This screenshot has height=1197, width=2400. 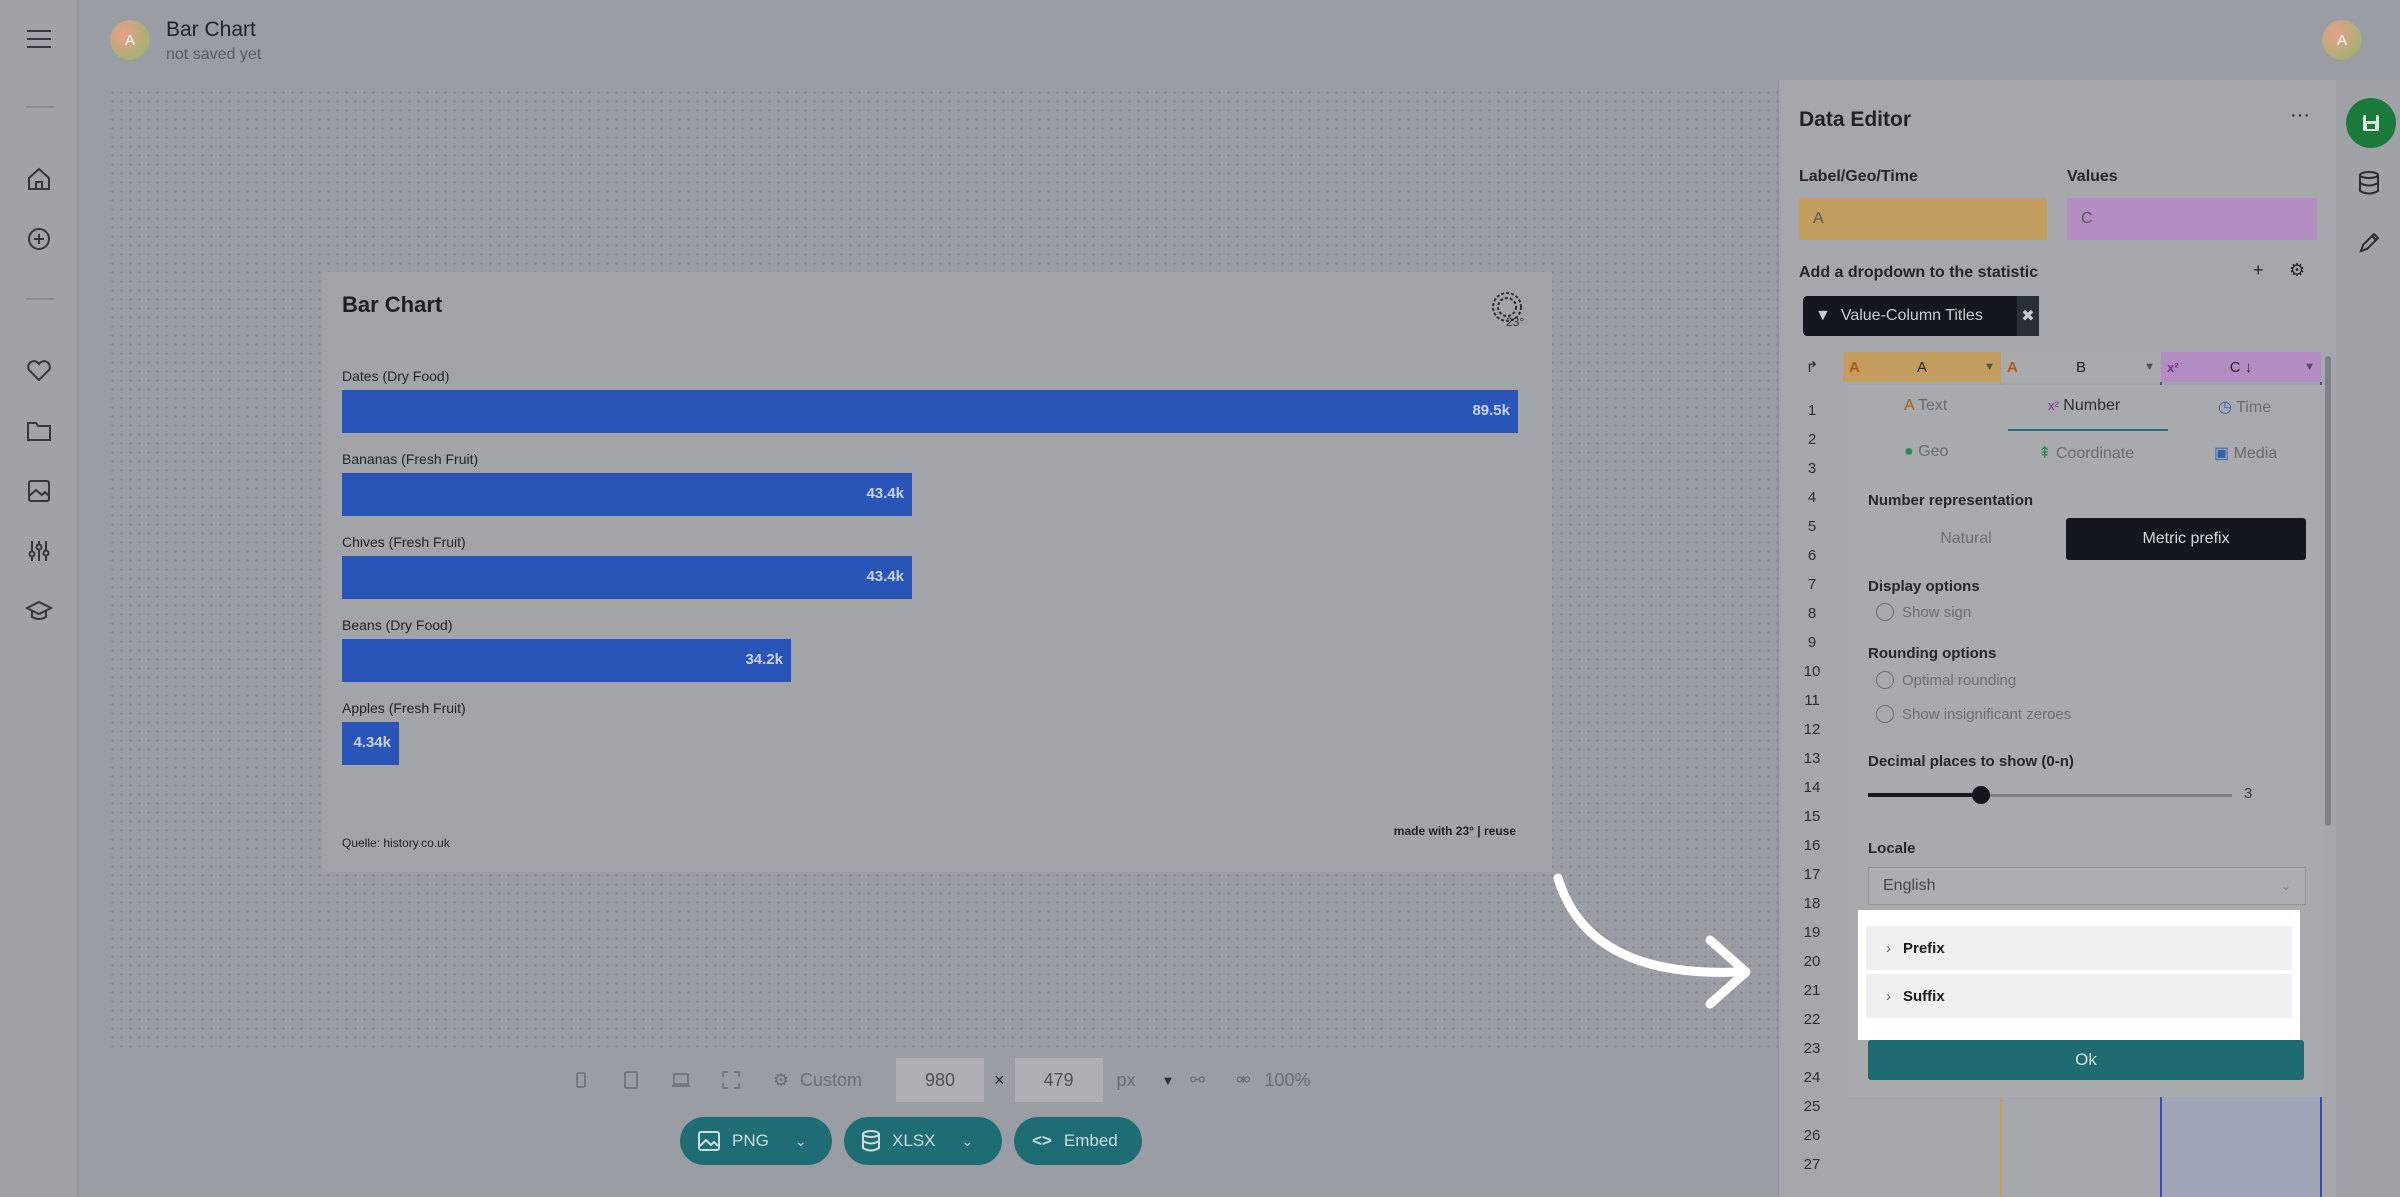 What do you see at coordinates (2369, 183) in the screenshot?
I see `database-icon` at bounding box center [2369, 183].